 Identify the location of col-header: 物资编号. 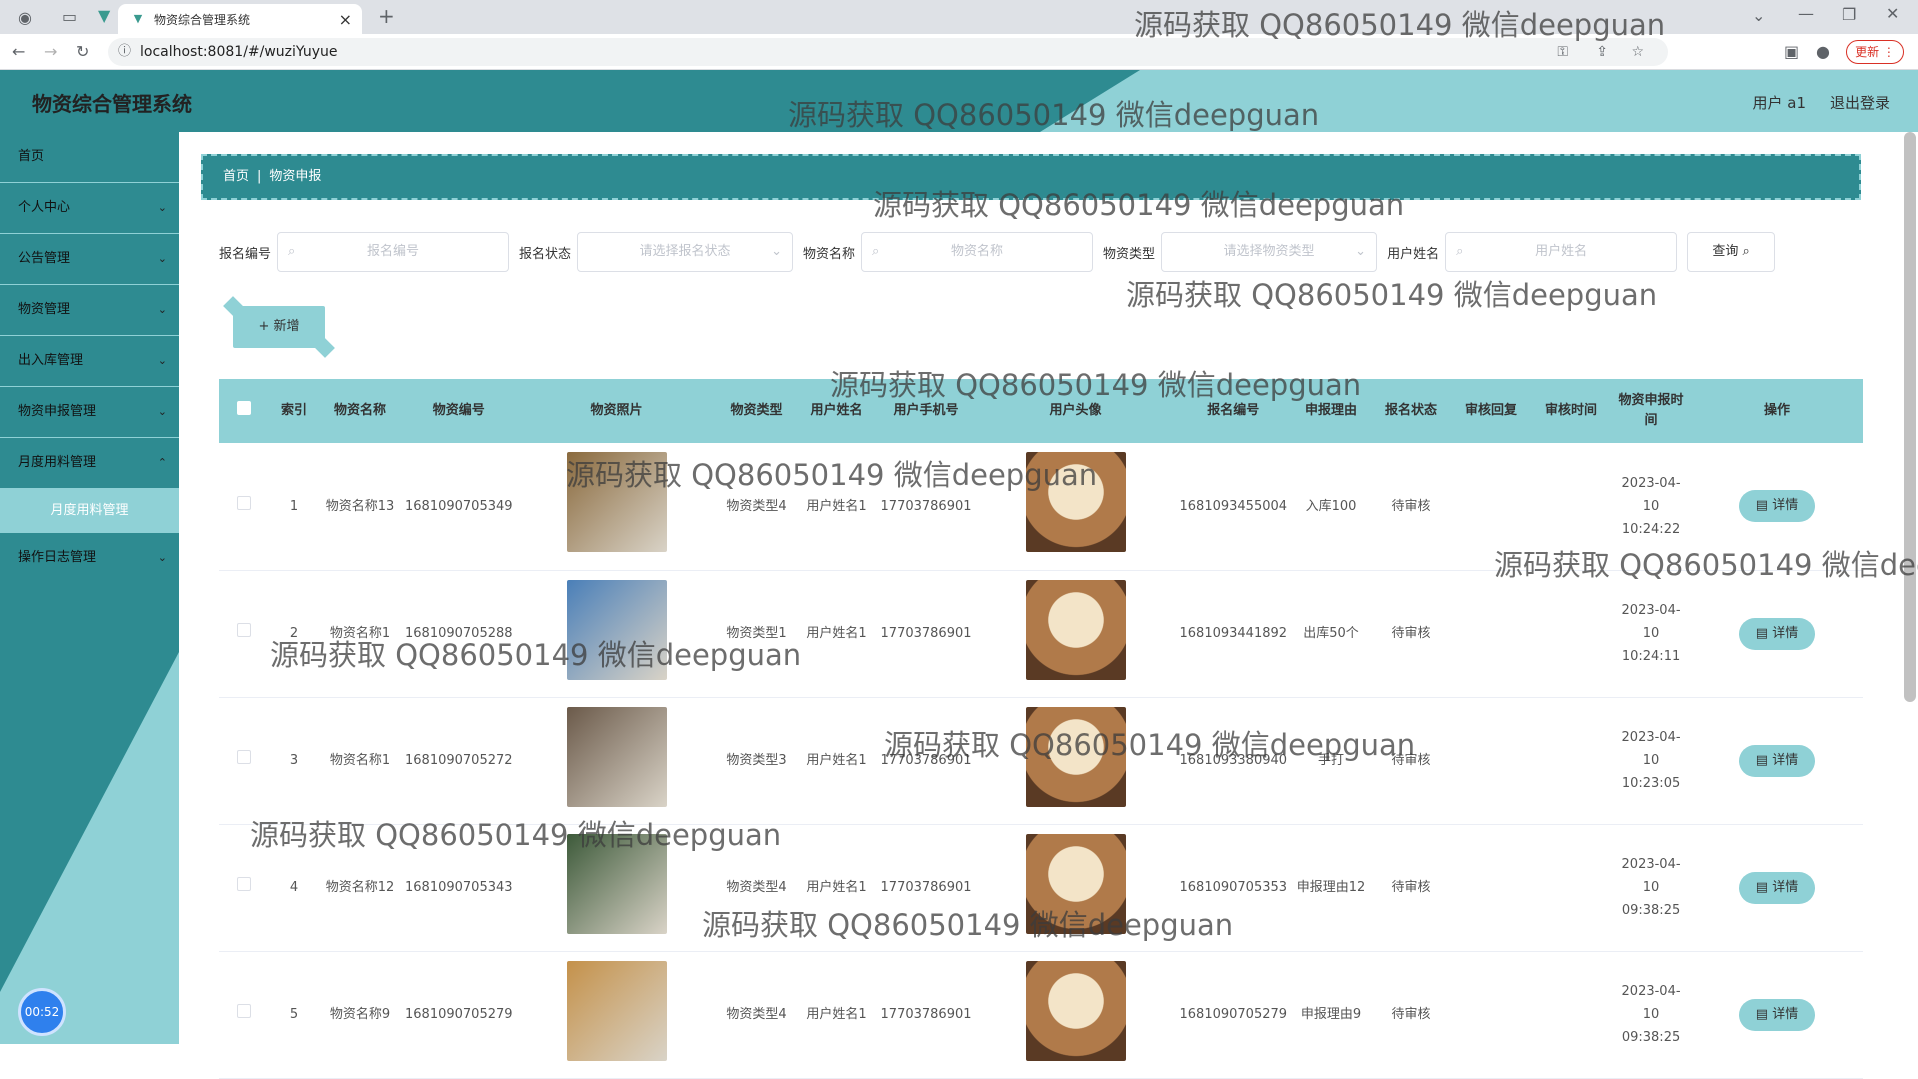
(458, 410).